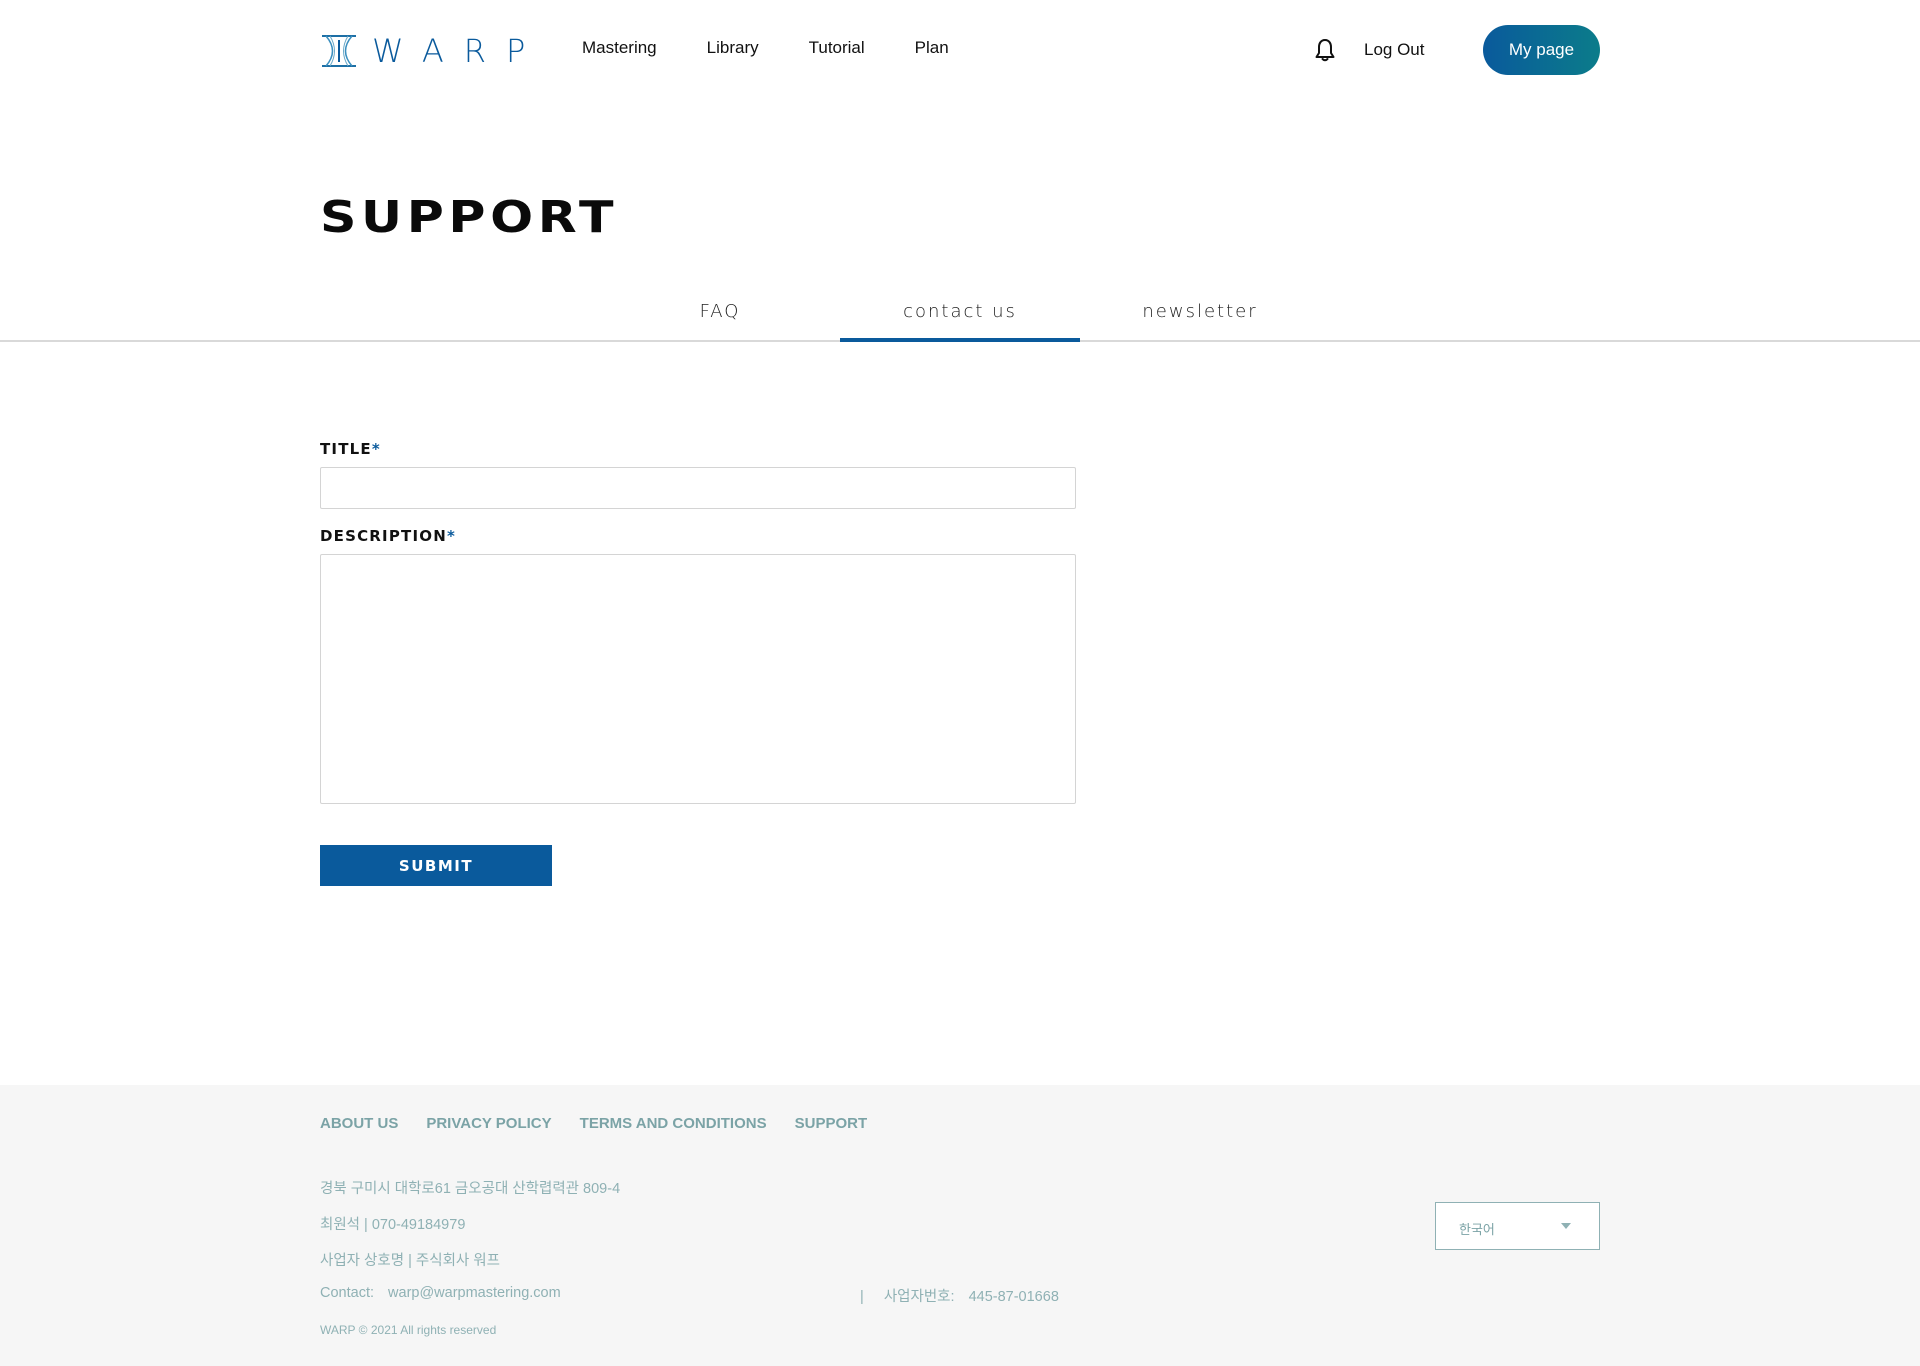 This screenshot has height=1366, width=1920. What do you see at coordinates (698, 488) in the screenshot?
I see `title-input` at bounding box center [698, 488].